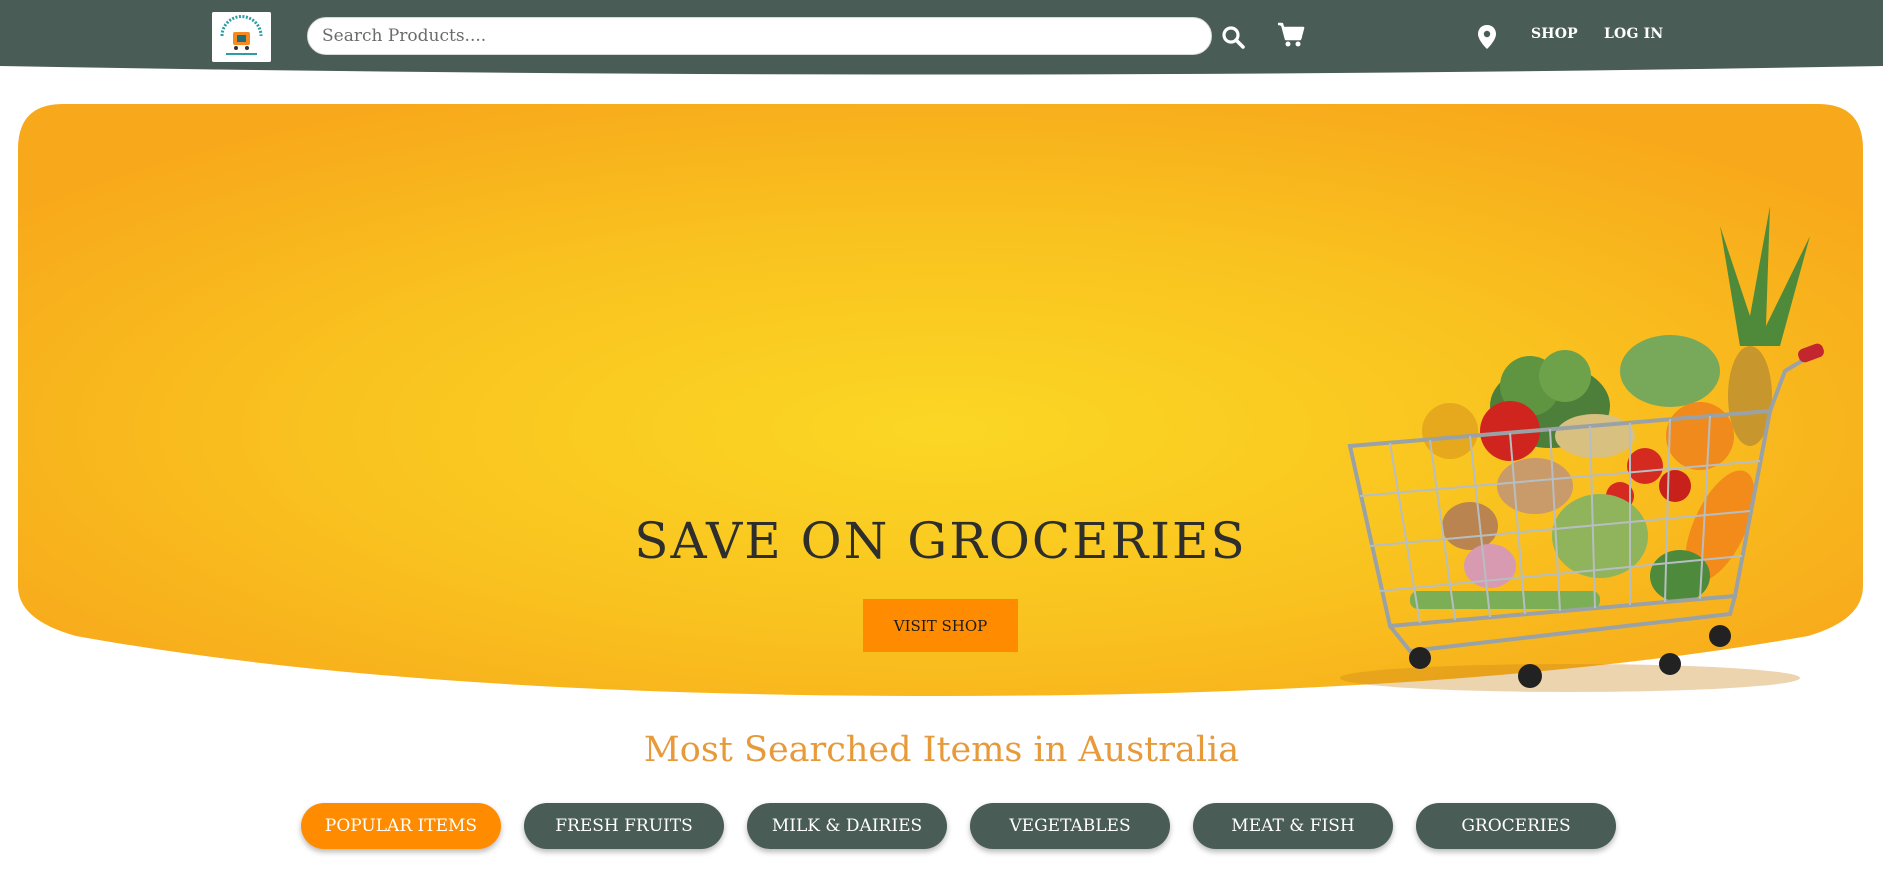 The width and height of the screenshot is (1883, 886). Describe the element at coordinates (1554, 34) in the screenshot. I see `nav-shop-link: SHOP` at that location.